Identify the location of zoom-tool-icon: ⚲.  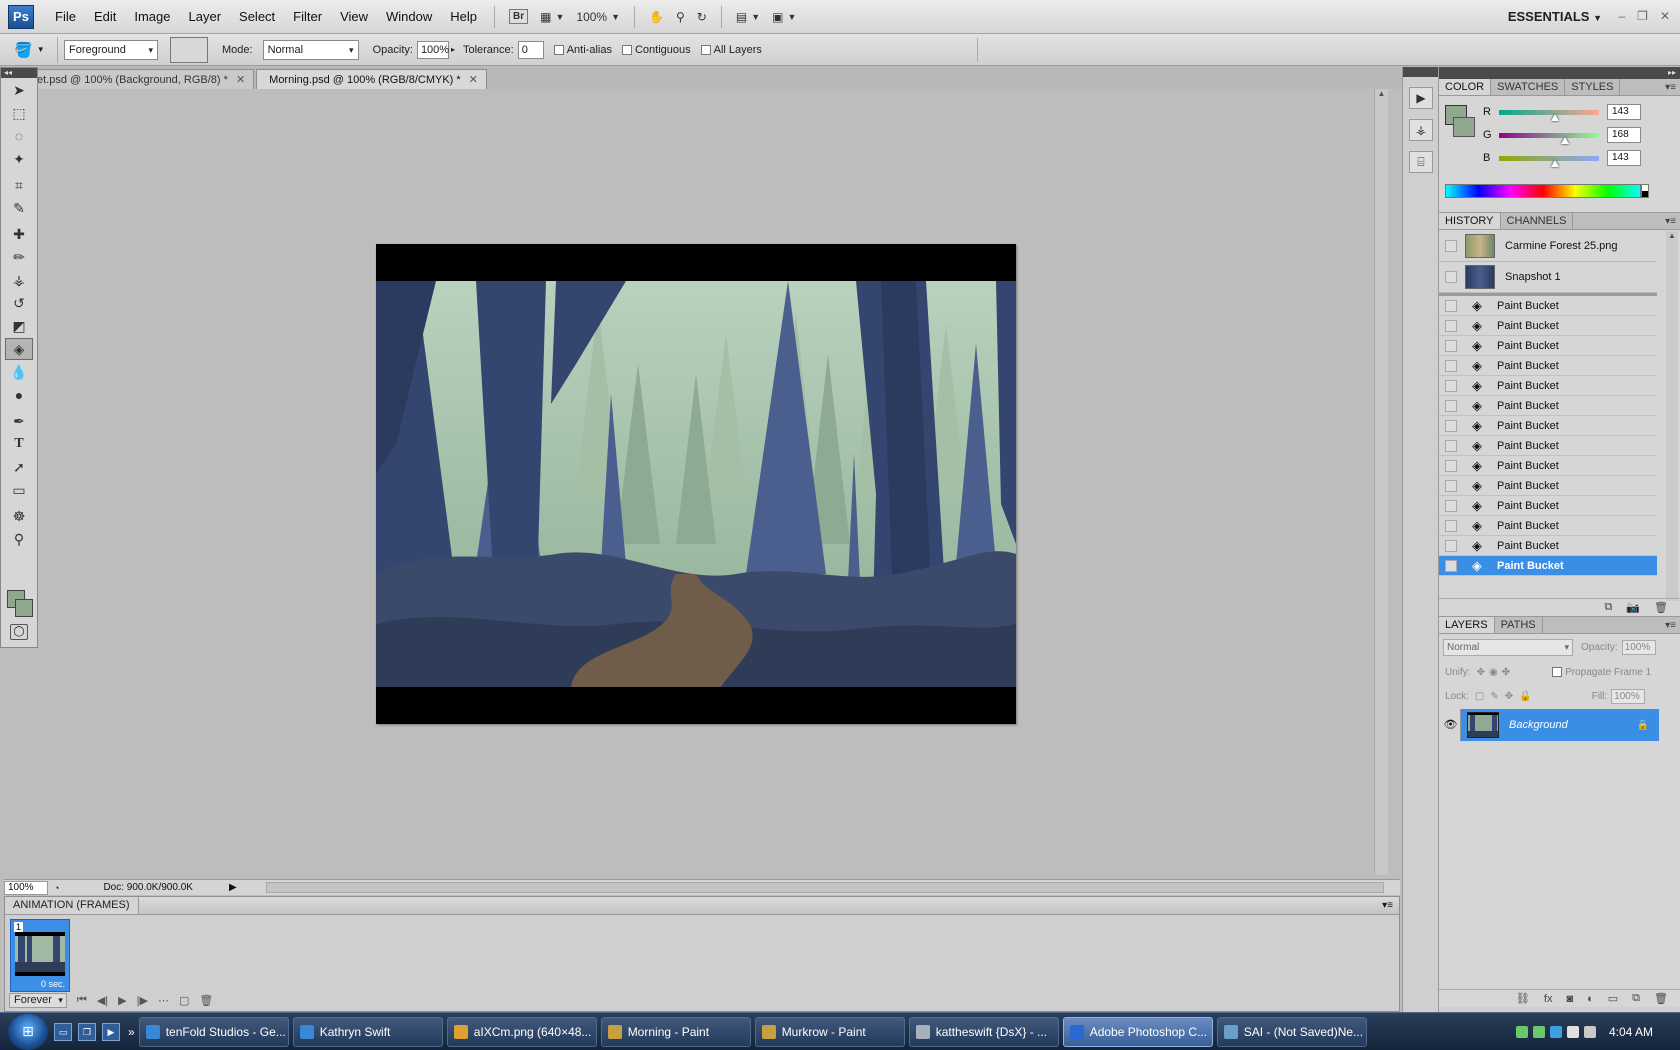
(19, 539).